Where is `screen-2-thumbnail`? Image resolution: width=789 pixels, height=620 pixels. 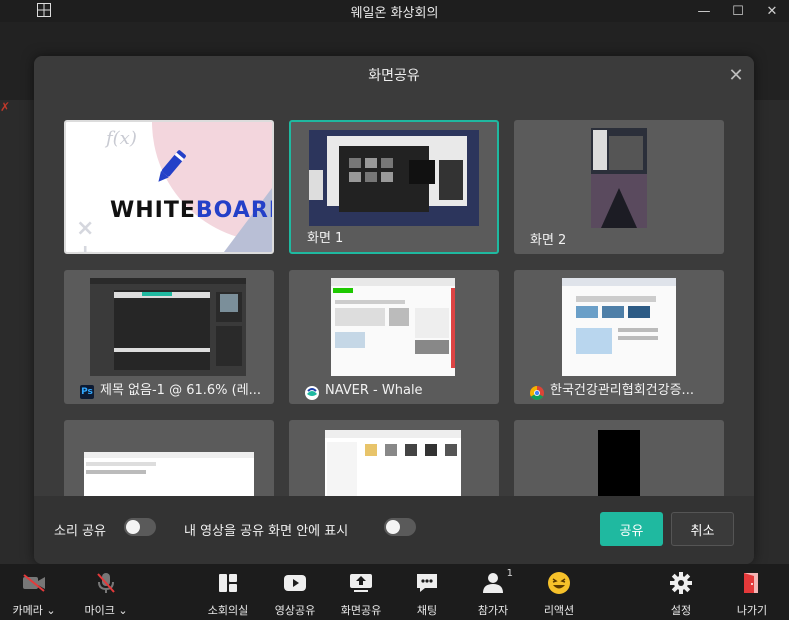 screen-2-thumbnail is located at coordinates (619, 178).